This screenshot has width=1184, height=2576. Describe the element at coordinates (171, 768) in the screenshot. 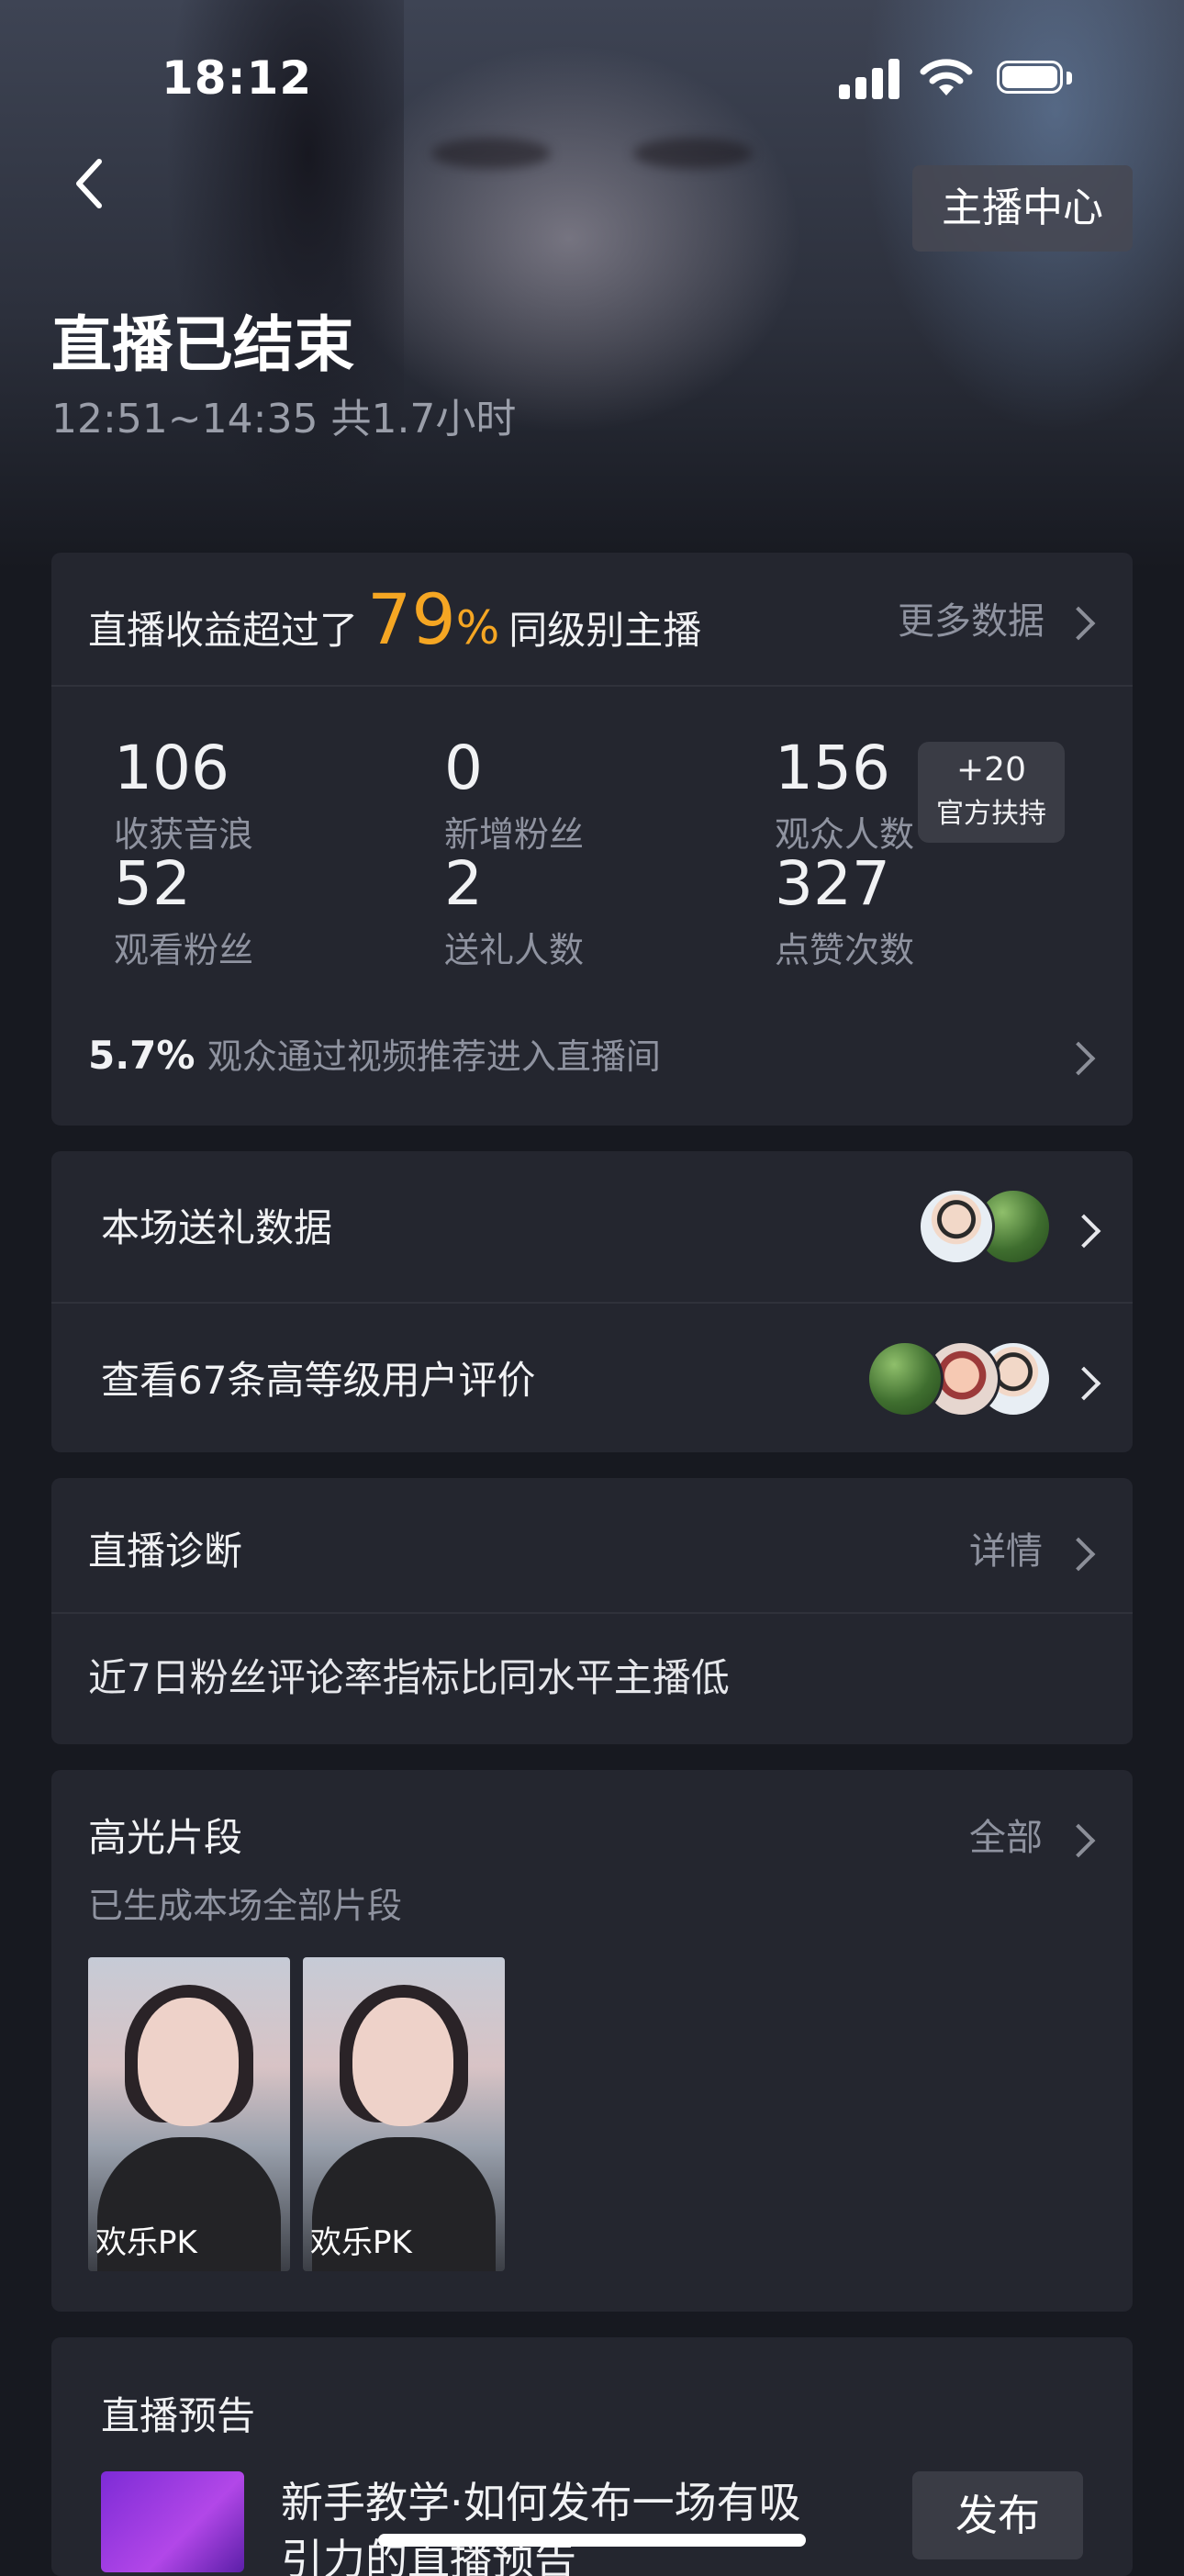

I see `stat-value: 106` at that location.